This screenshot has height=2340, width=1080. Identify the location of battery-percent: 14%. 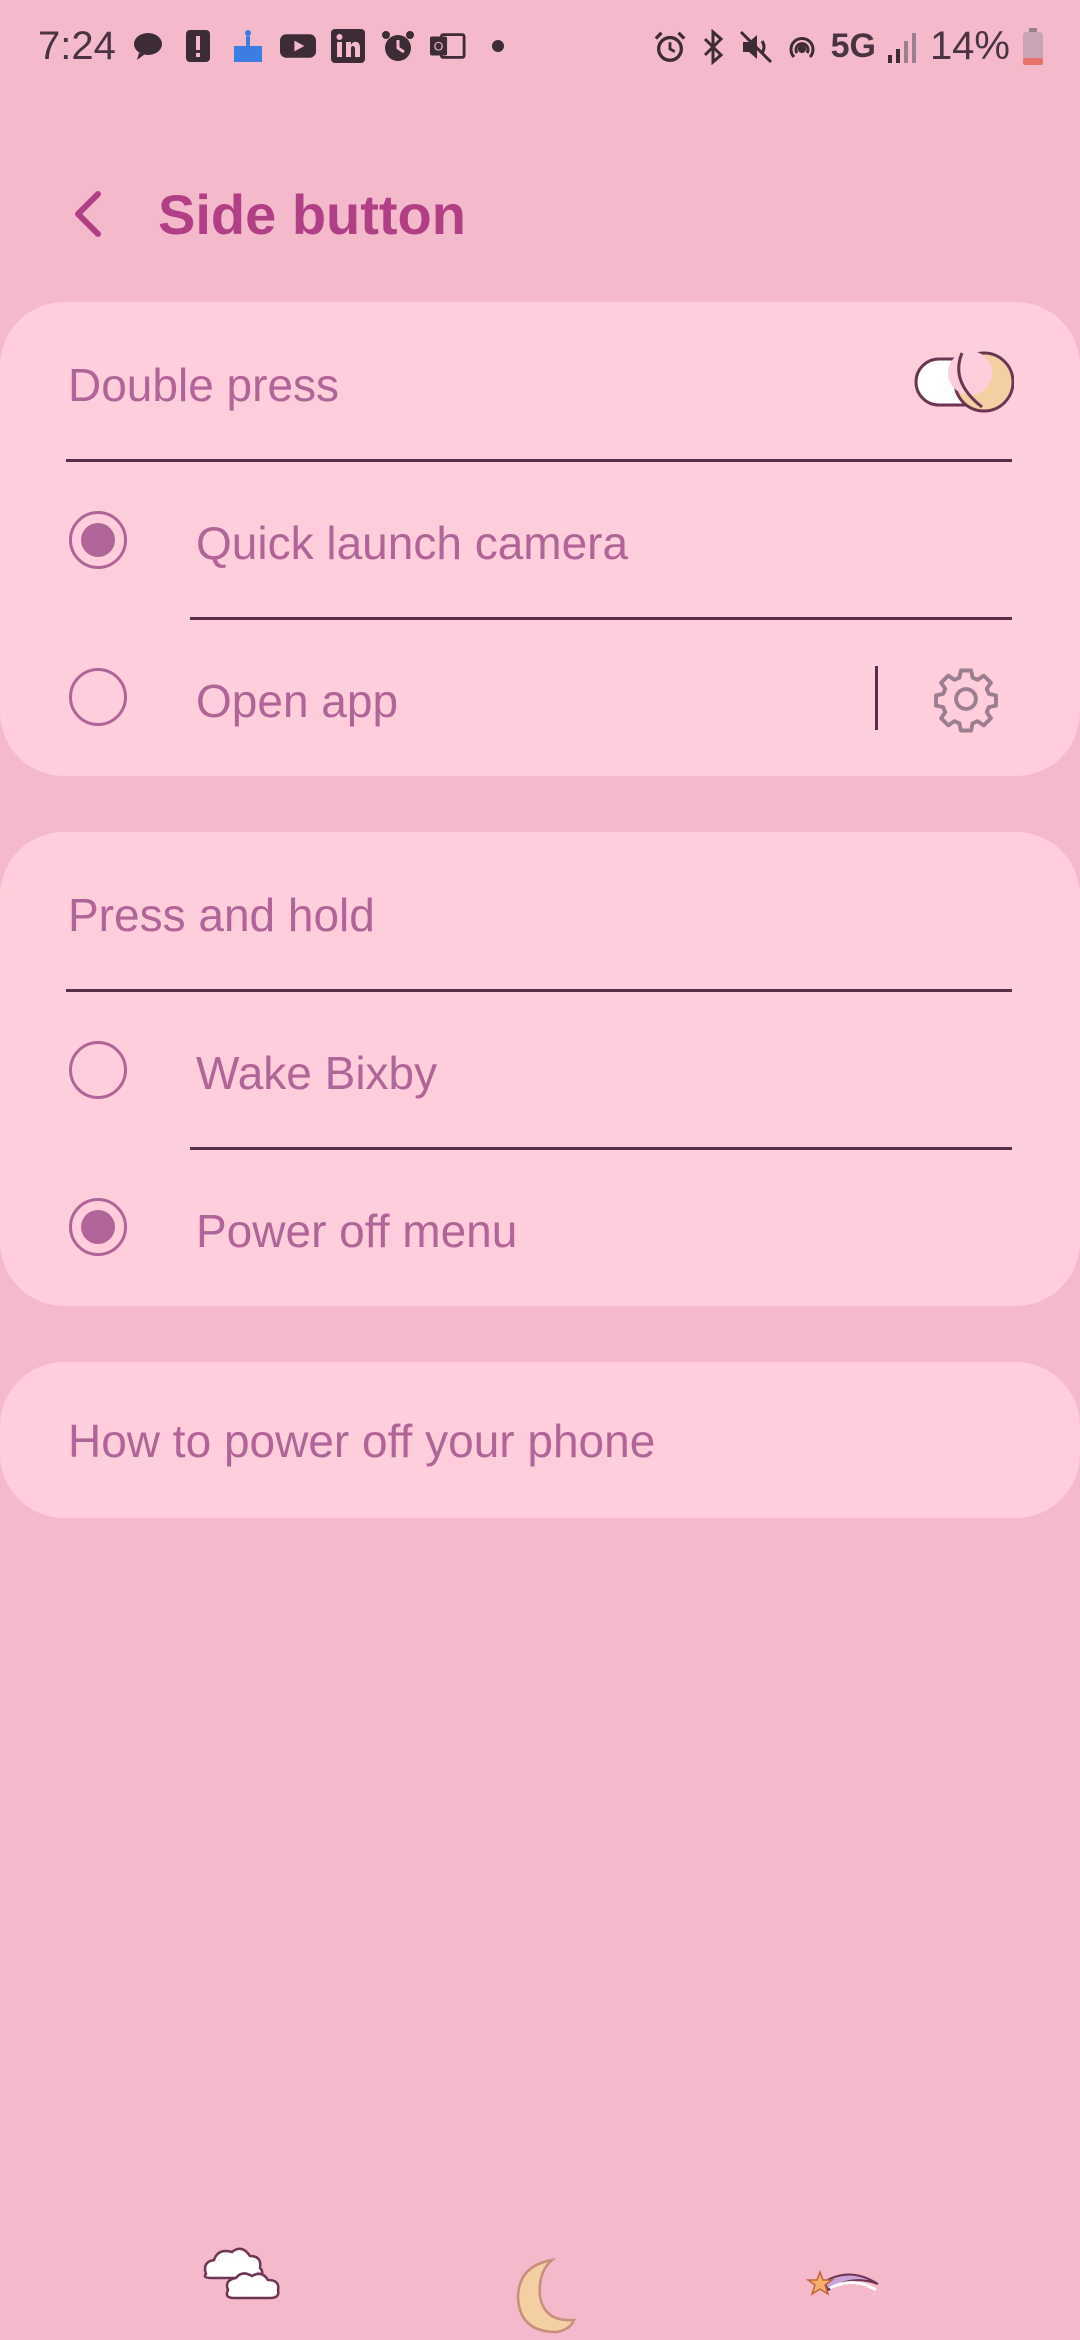
(969, 46).